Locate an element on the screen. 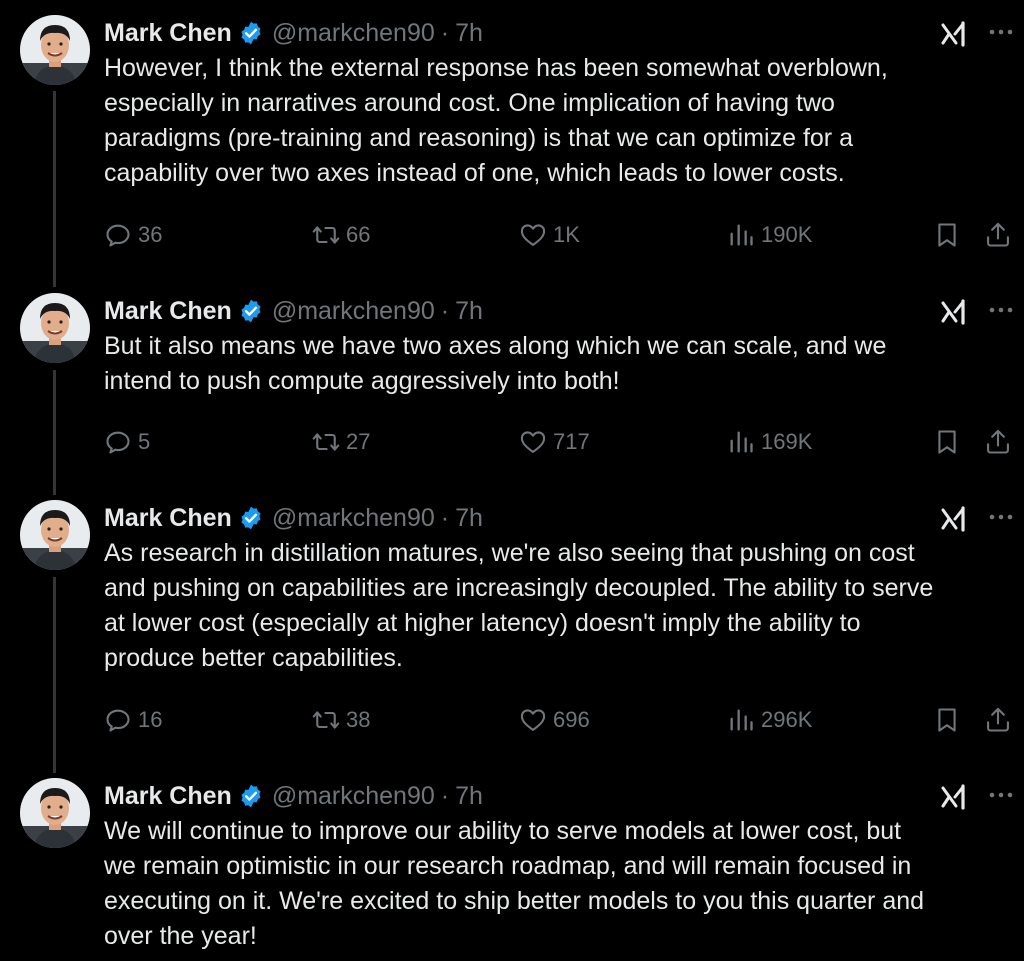  like-button: 717 is located at coordinates (554, 442).